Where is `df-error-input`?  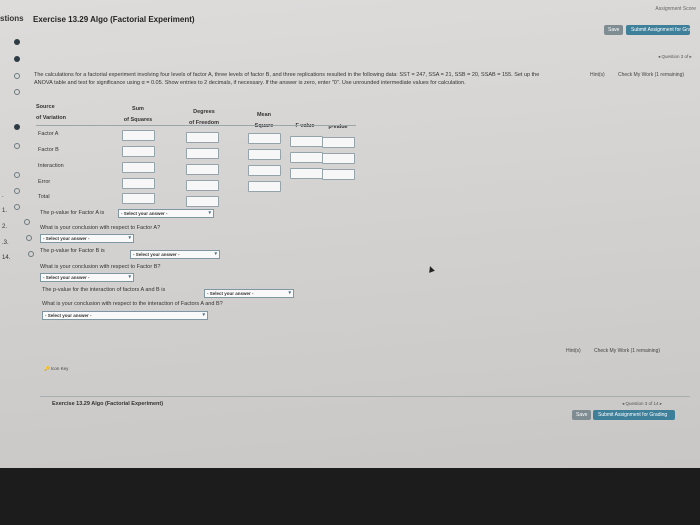 df-error-input is located at coordinates (202, 185).